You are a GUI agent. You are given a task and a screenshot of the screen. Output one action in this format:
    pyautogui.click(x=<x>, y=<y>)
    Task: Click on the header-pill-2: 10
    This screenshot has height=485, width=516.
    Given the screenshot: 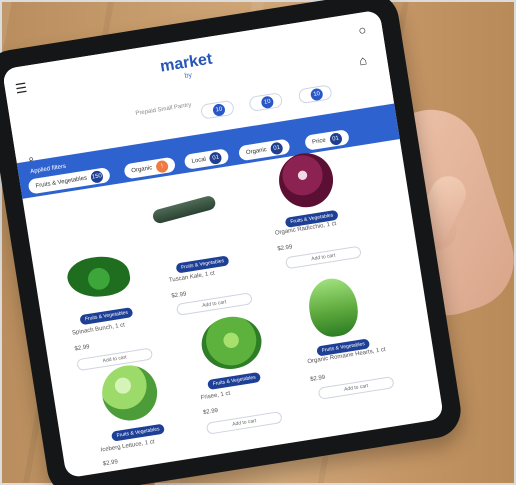 What is the action you would take?
    pyautogui.click(x=266, y=102)
    